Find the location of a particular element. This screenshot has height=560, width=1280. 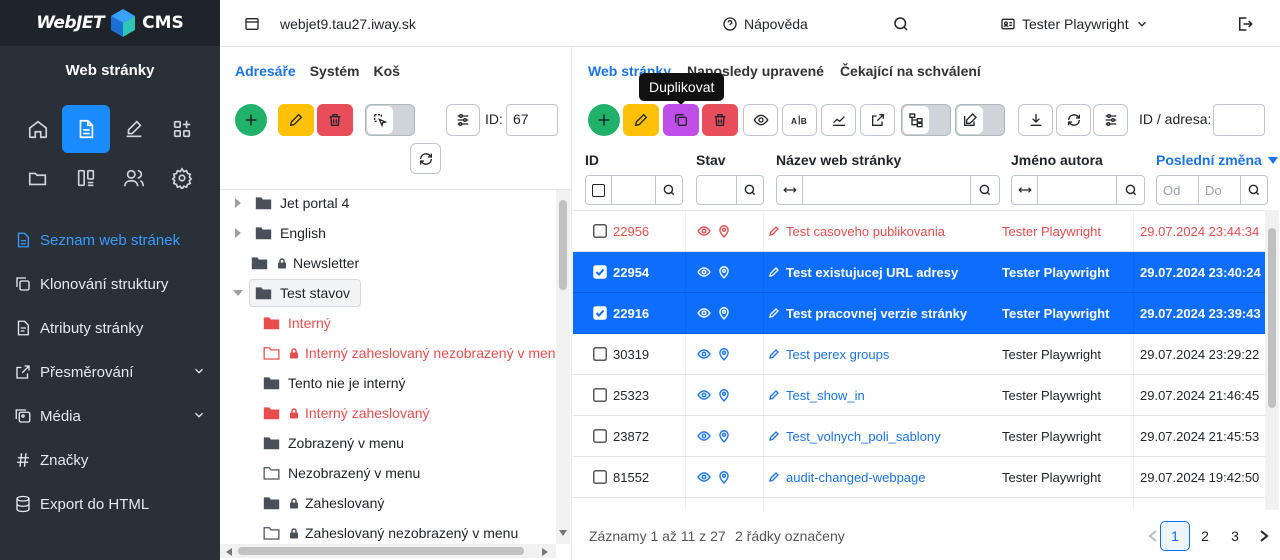

nav-seznam-web-stranek: Seznam web stránek is located at coordinates (110, 240).